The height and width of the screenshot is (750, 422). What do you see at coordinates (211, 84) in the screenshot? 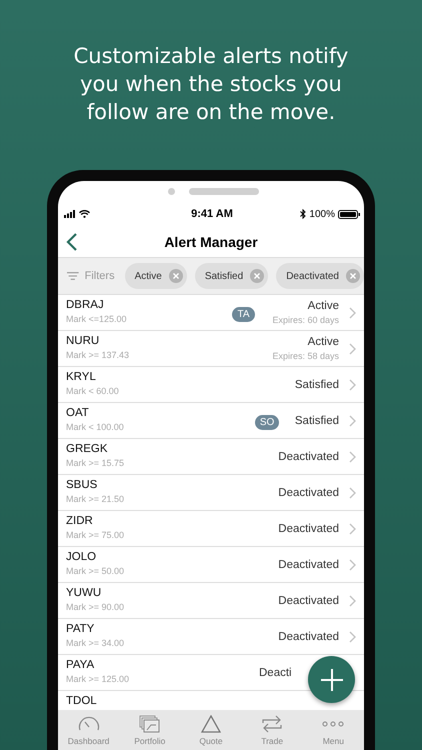
I see `headline: Customizable alerts notify you when the stocks you follow are on the move.` at bounding box center [211, 84].